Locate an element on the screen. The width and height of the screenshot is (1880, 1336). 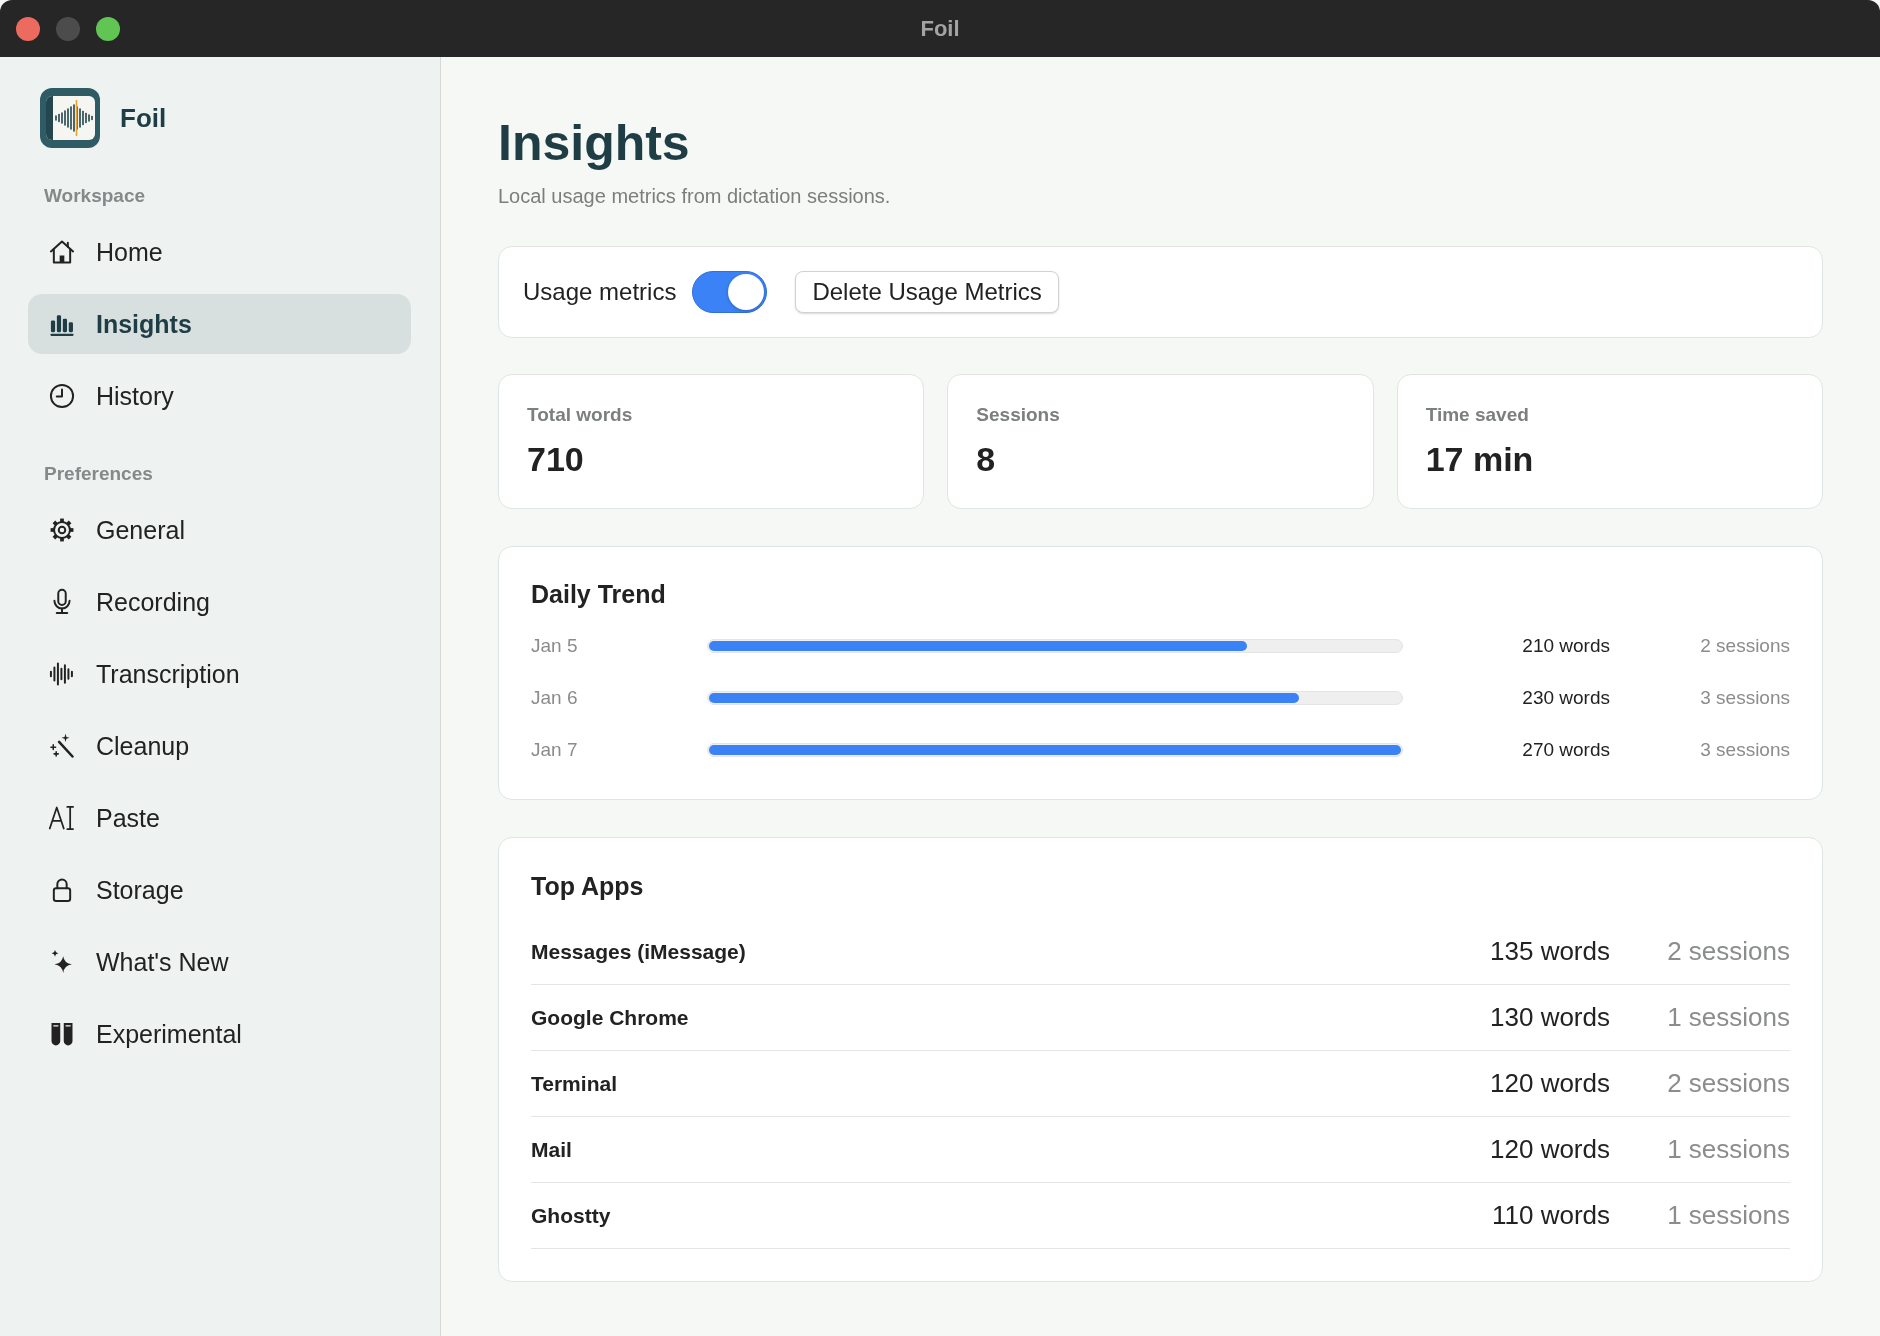
sidebar-item: Cleanup is located at coordinates (219, 746).